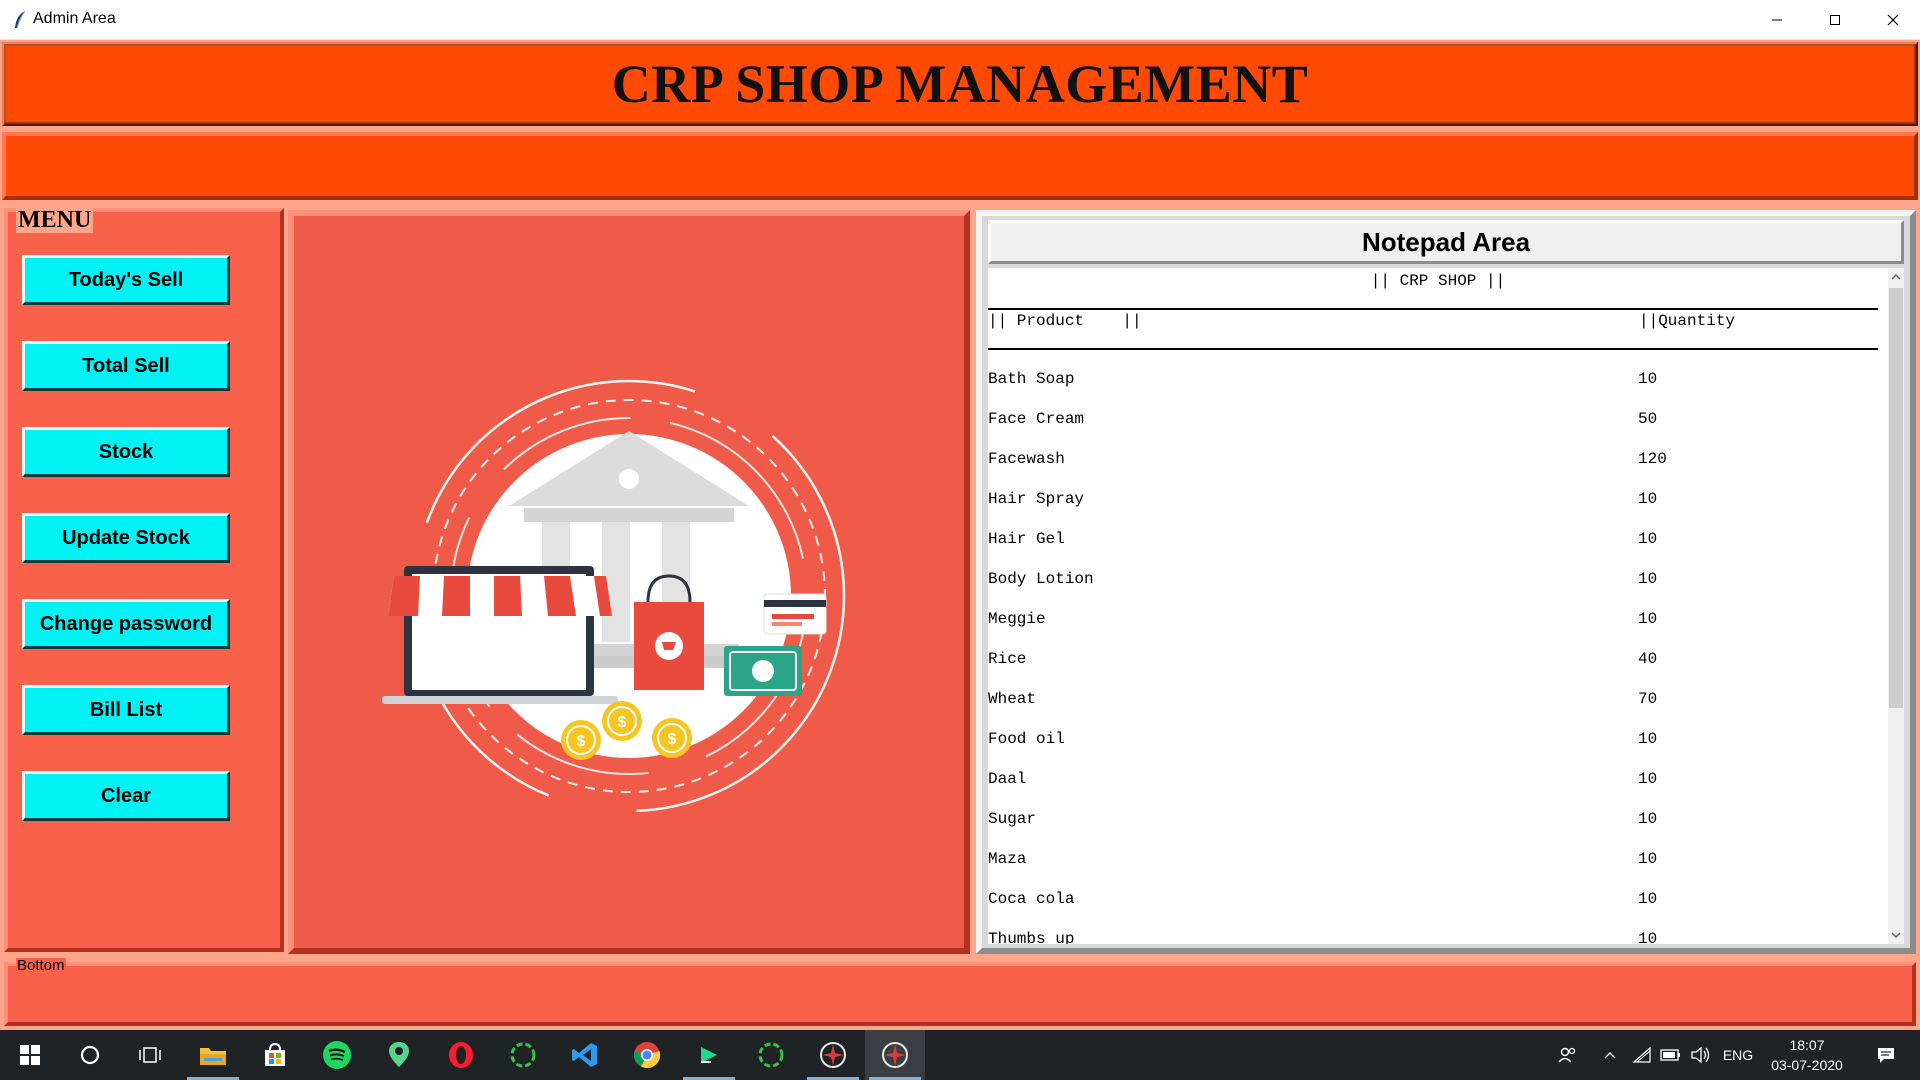  I want to click on opera-button, so click(461, 1055).